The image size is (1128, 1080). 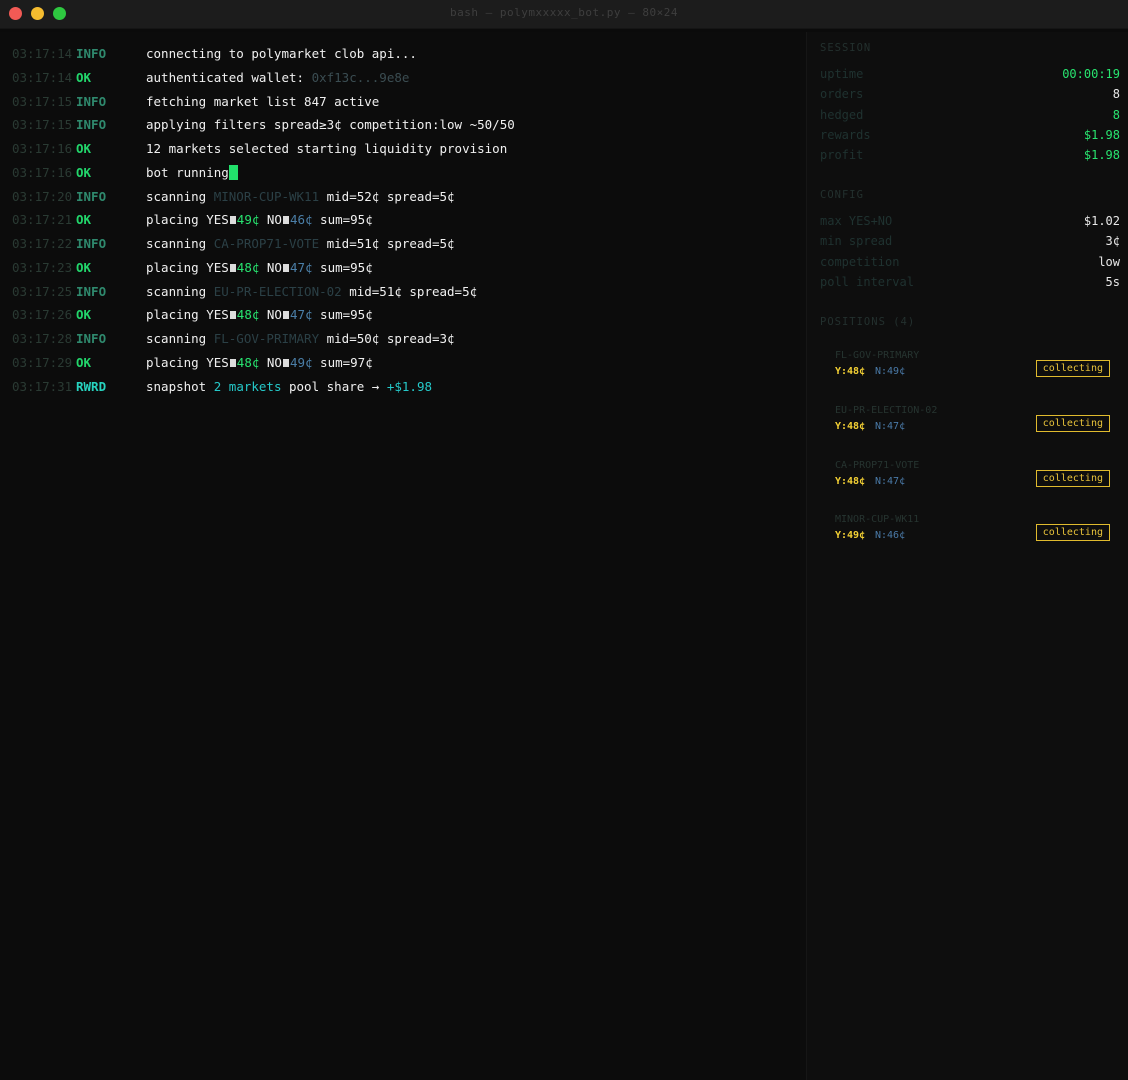 What do you see at coordinates (342, 362) in the screenshot?
I see `log-text: sum=97¢` at bounding box center [342, 362].